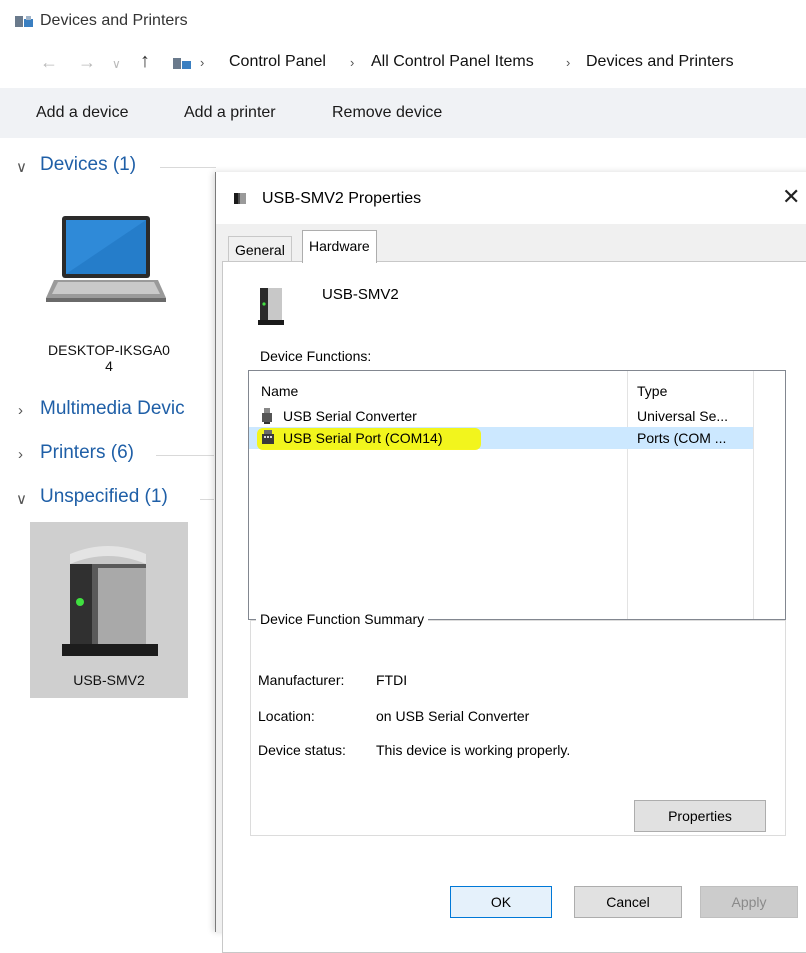 This screenshot has width=806, height=953. I want to click on usb-device-label: USB-SMV2, so click(109, 680).